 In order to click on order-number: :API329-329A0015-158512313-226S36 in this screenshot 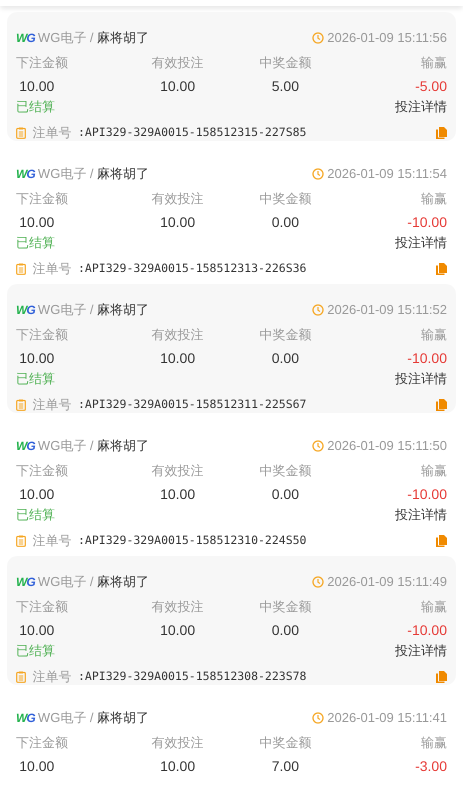, I will do `click(192, 268)`.